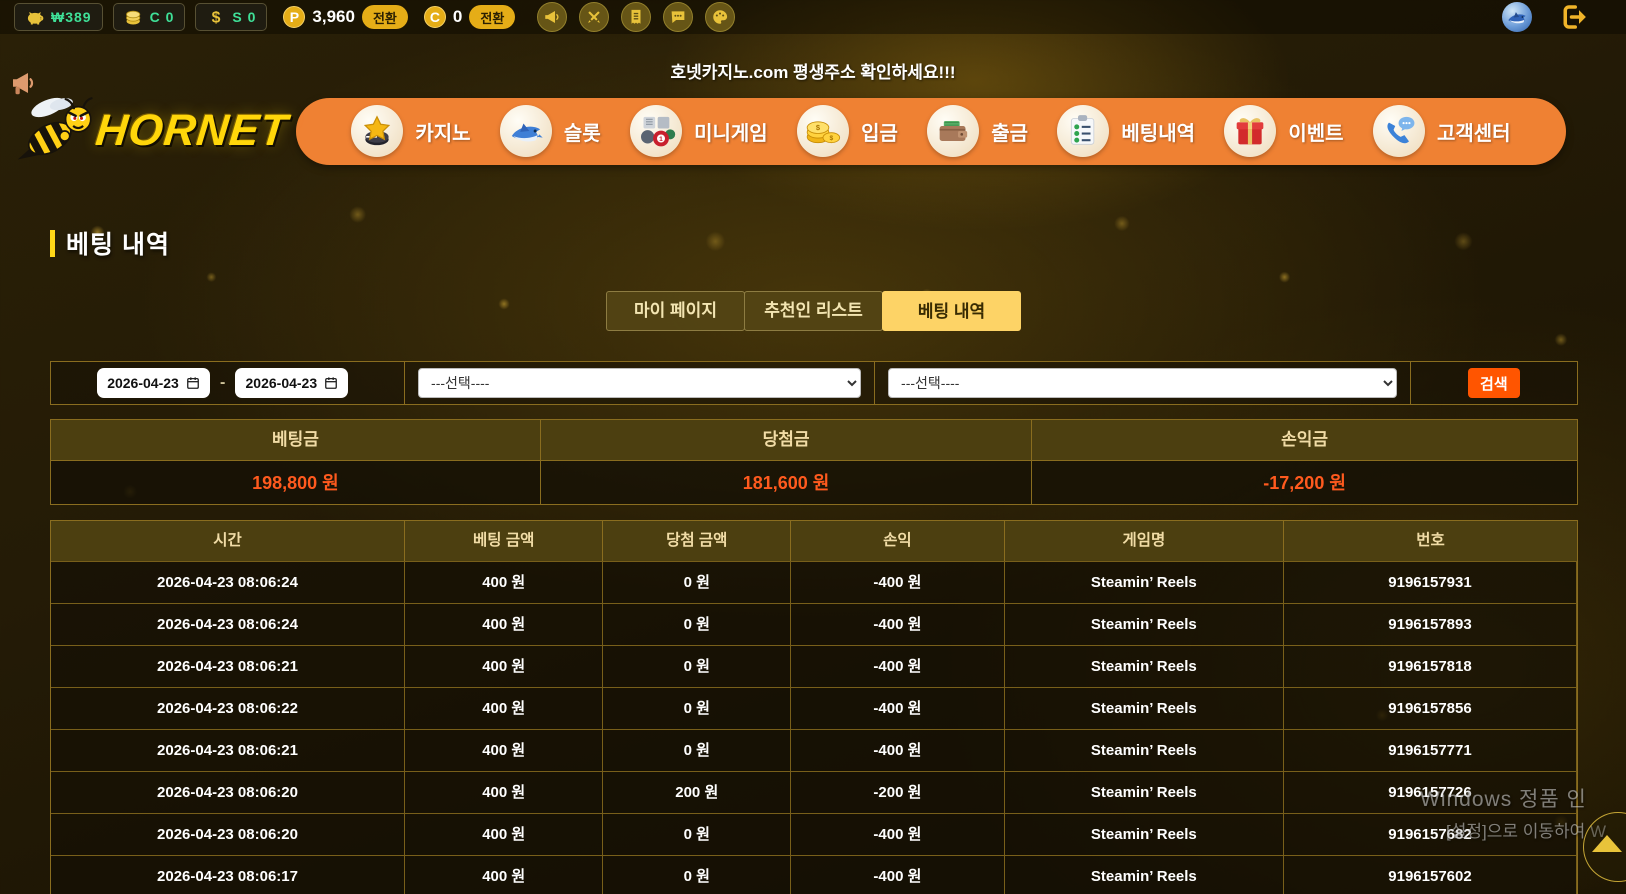 This screenshot has height=894, width=1626. Describe the element at coordinates (504, 541) in the screenshot. I see `table-header-cell: 베팅 금액` at that location.